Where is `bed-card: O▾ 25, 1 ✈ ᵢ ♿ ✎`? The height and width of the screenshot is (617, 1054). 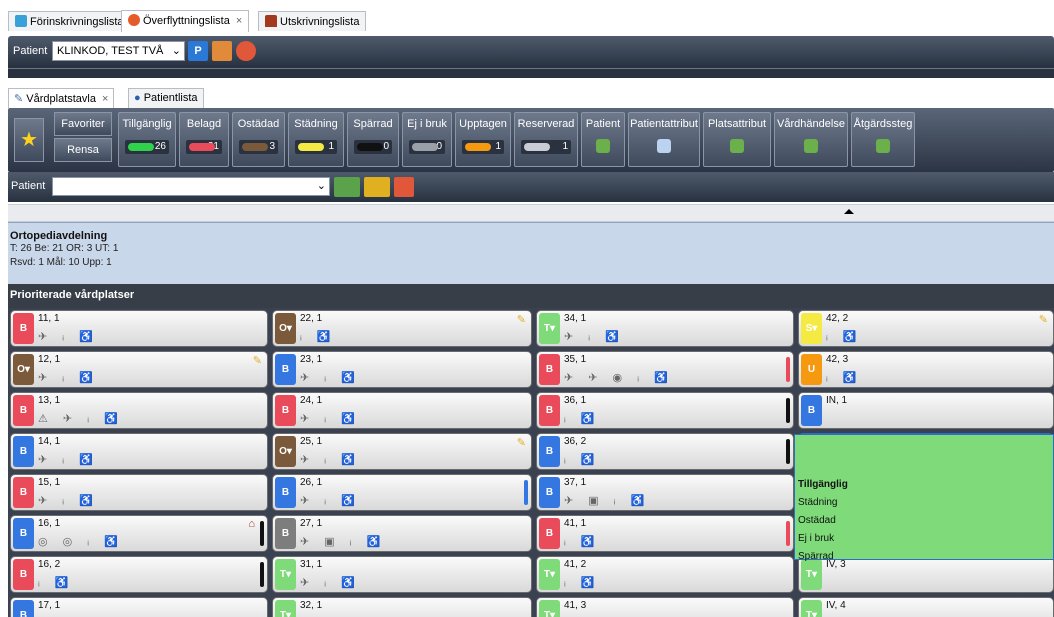 bed-card: O▾ 25, 1 ✈ ᵢ ♿ ✎ is located at coordinates (402, 451).